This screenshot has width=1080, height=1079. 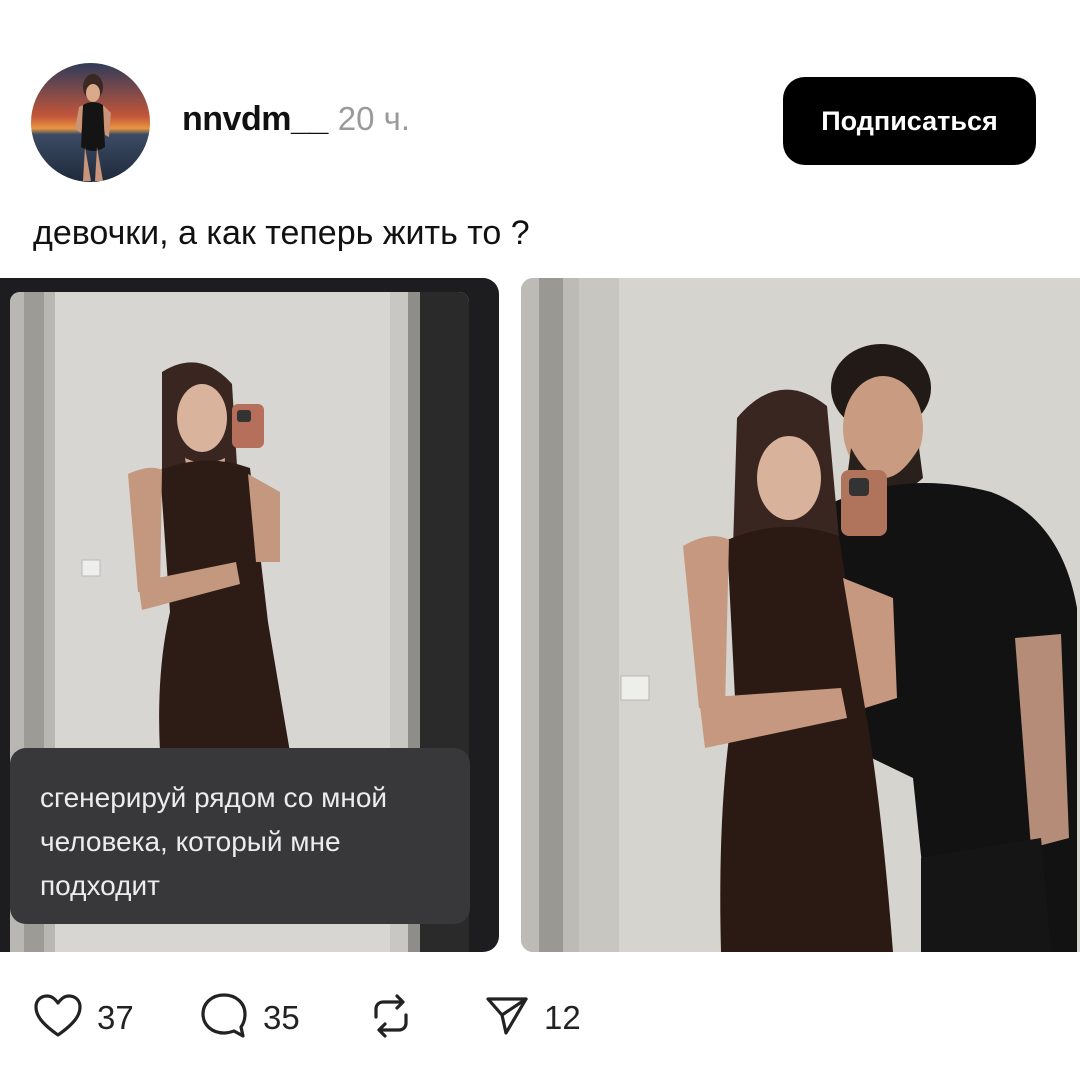 What do you see at coordinates (224, 1018) in the screenshot?
I see `comment-icon` at bounding box center [224, 1018].